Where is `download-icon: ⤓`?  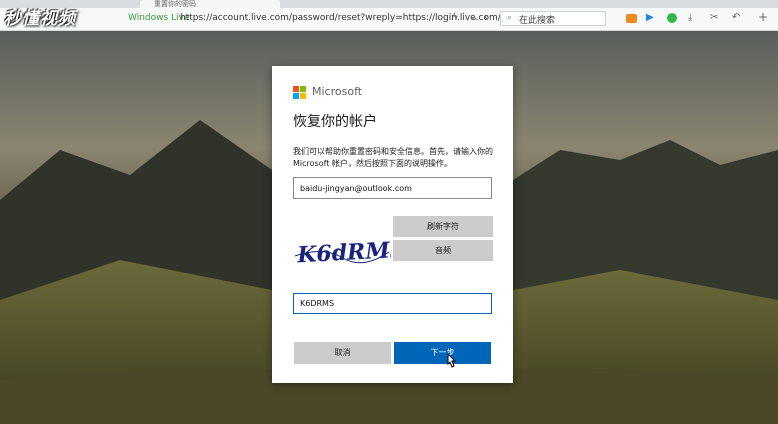 download-icon: ⤓ is located at coordinates (690, 17).